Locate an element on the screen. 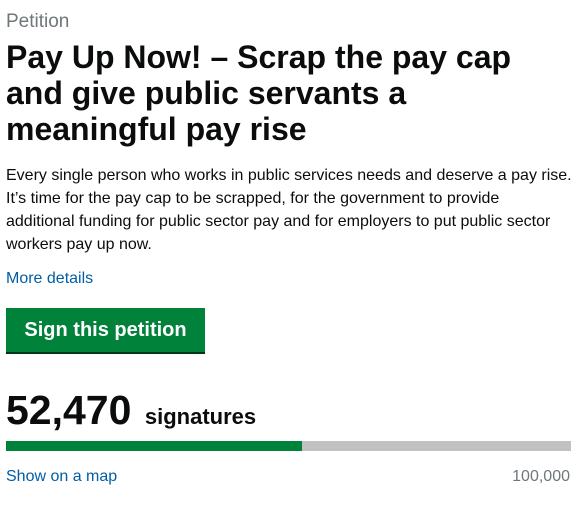 The height and width of the screenshot is (508, 583). signature-target: 100,000 is located at coordinates (541, 476).